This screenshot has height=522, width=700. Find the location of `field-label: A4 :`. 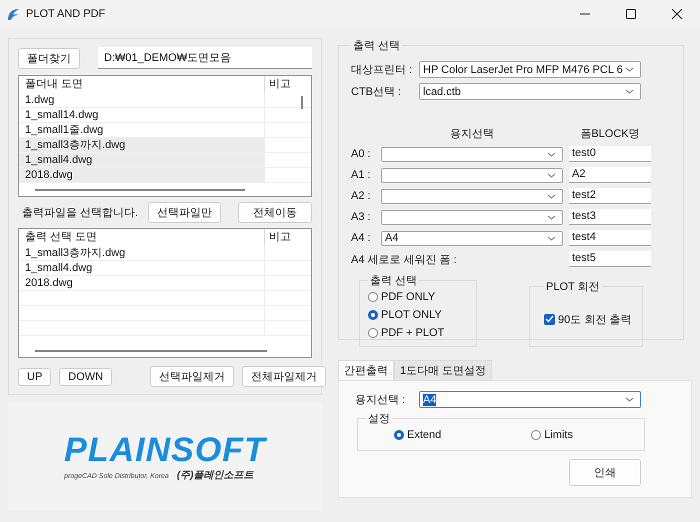

field-label: A4 : is located at coordinates (361, 238).